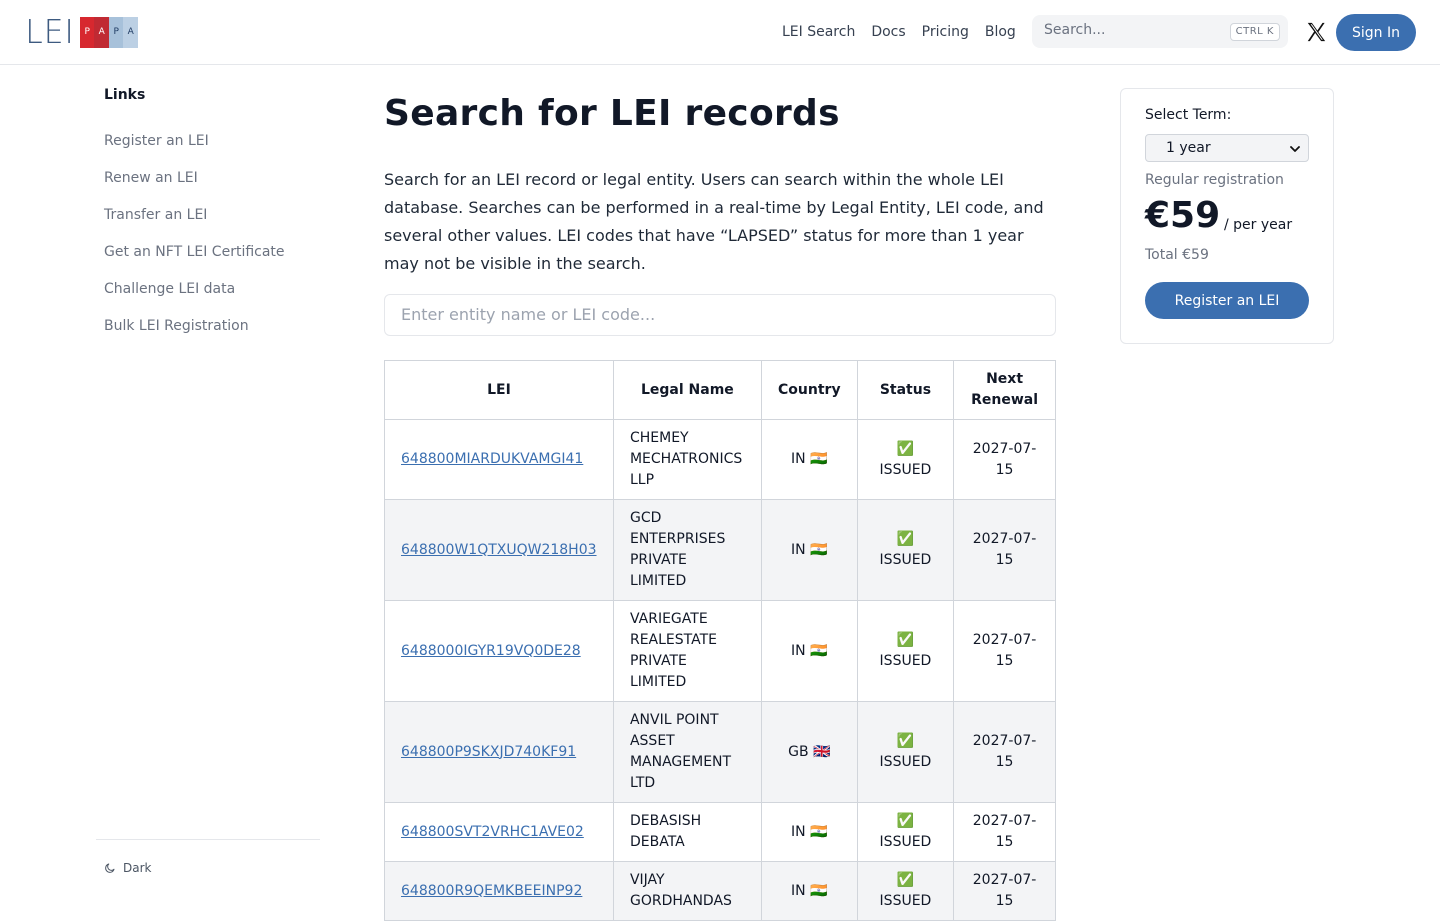  I want to click on legal-name-cell: VIJAY GORDHANDAS, so click(687, 891).